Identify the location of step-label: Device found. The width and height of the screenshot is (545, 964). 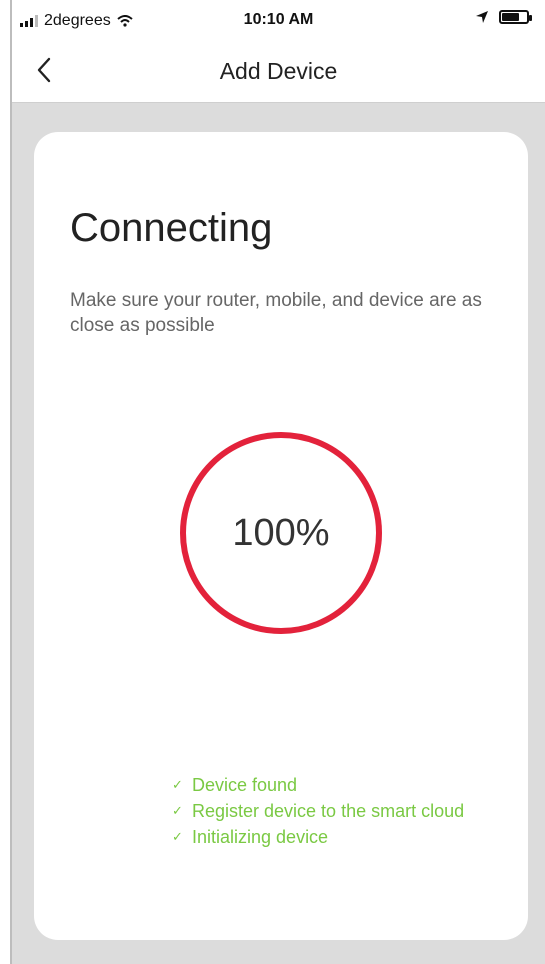
(245, 785).